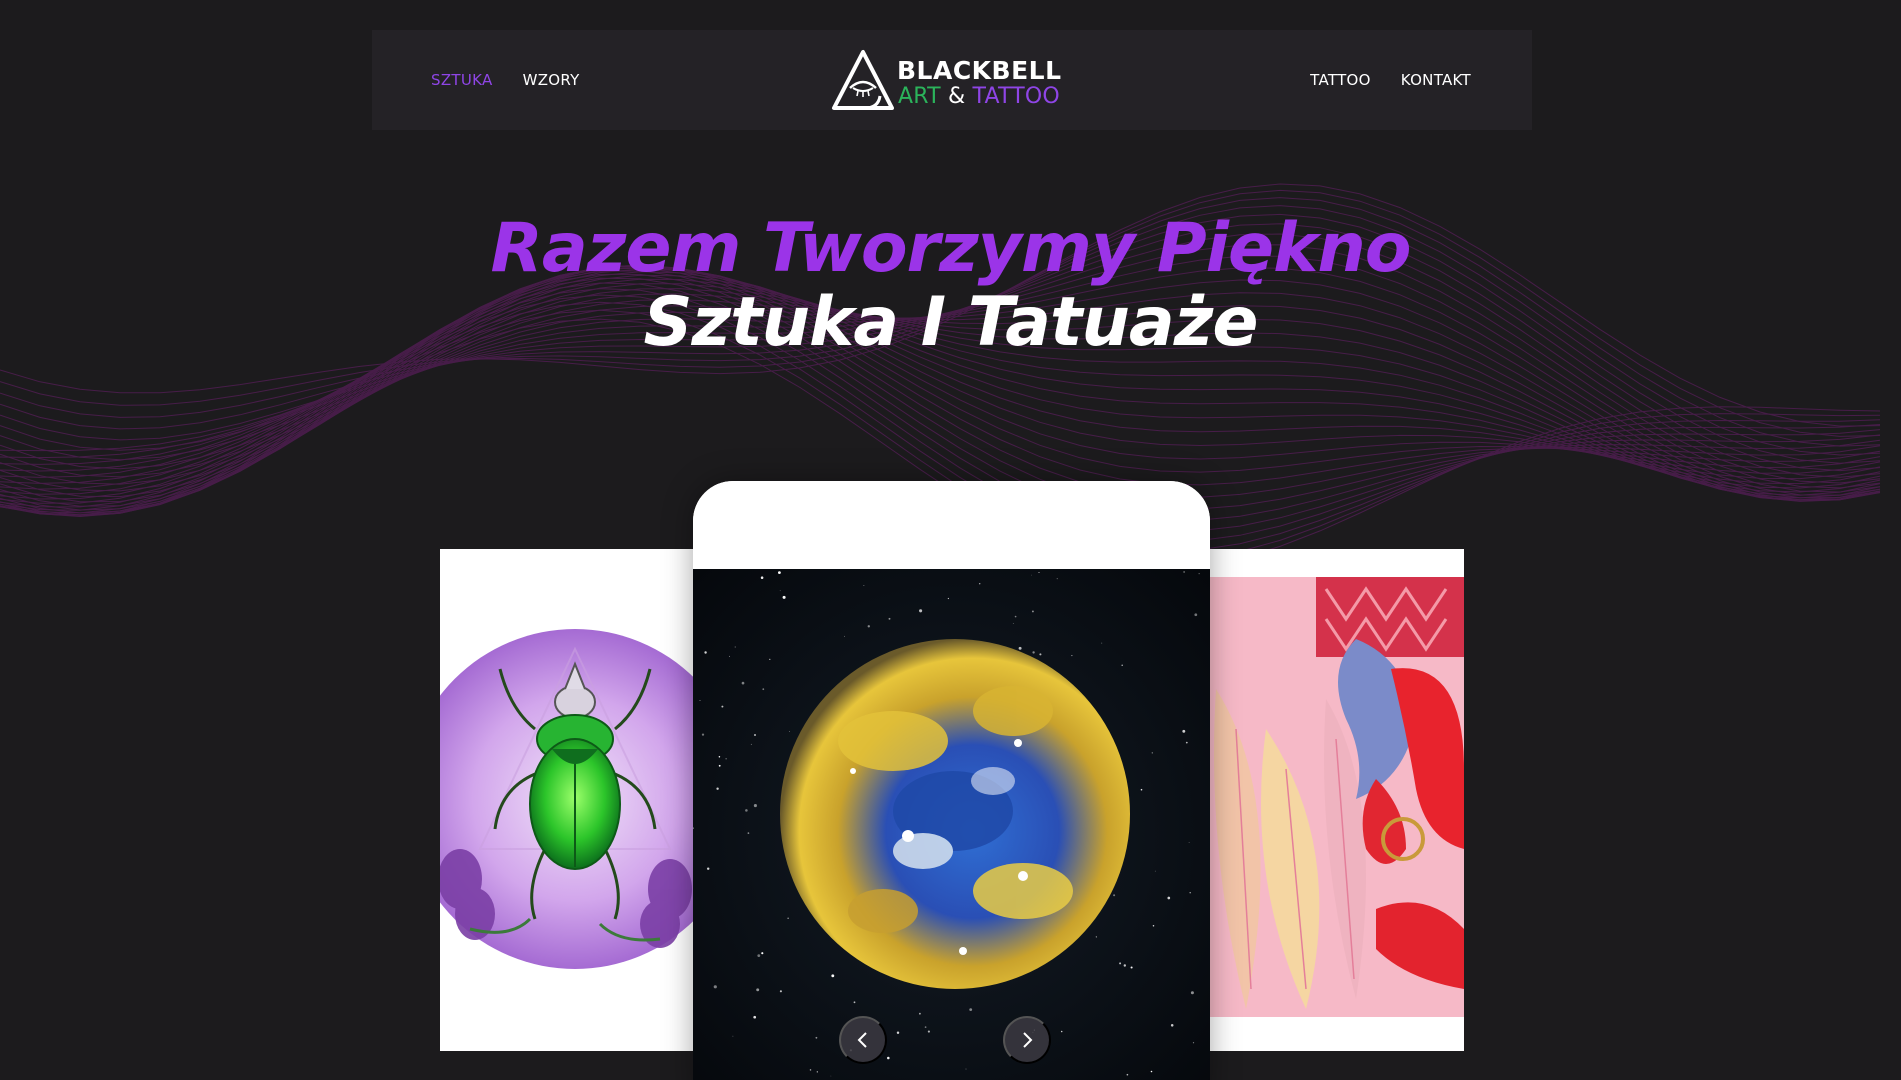 The height and width of the screenshot is (1080, 1901). What do you see at coordinates (951, 322) in the screenshot?
I see `hero-title-line-2: Sztuka I Tatuaże` at bounding box center [951, 322].